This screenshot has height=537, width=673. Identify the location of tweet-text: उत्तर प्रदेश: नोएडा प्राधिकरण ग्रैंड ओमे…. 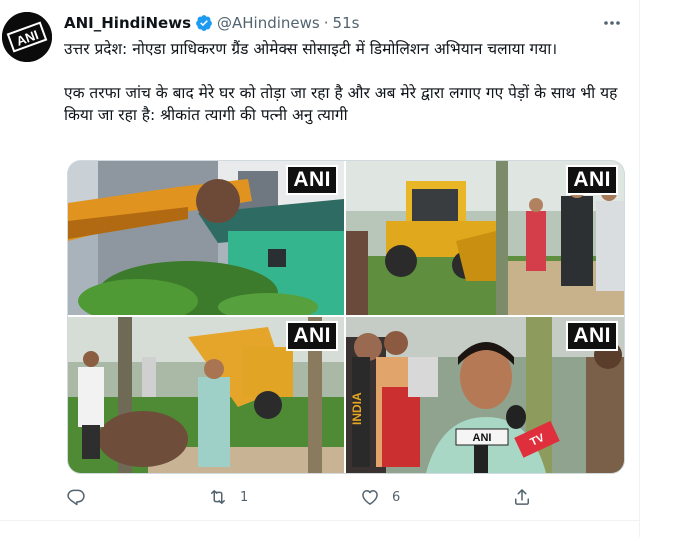
(341, 82).